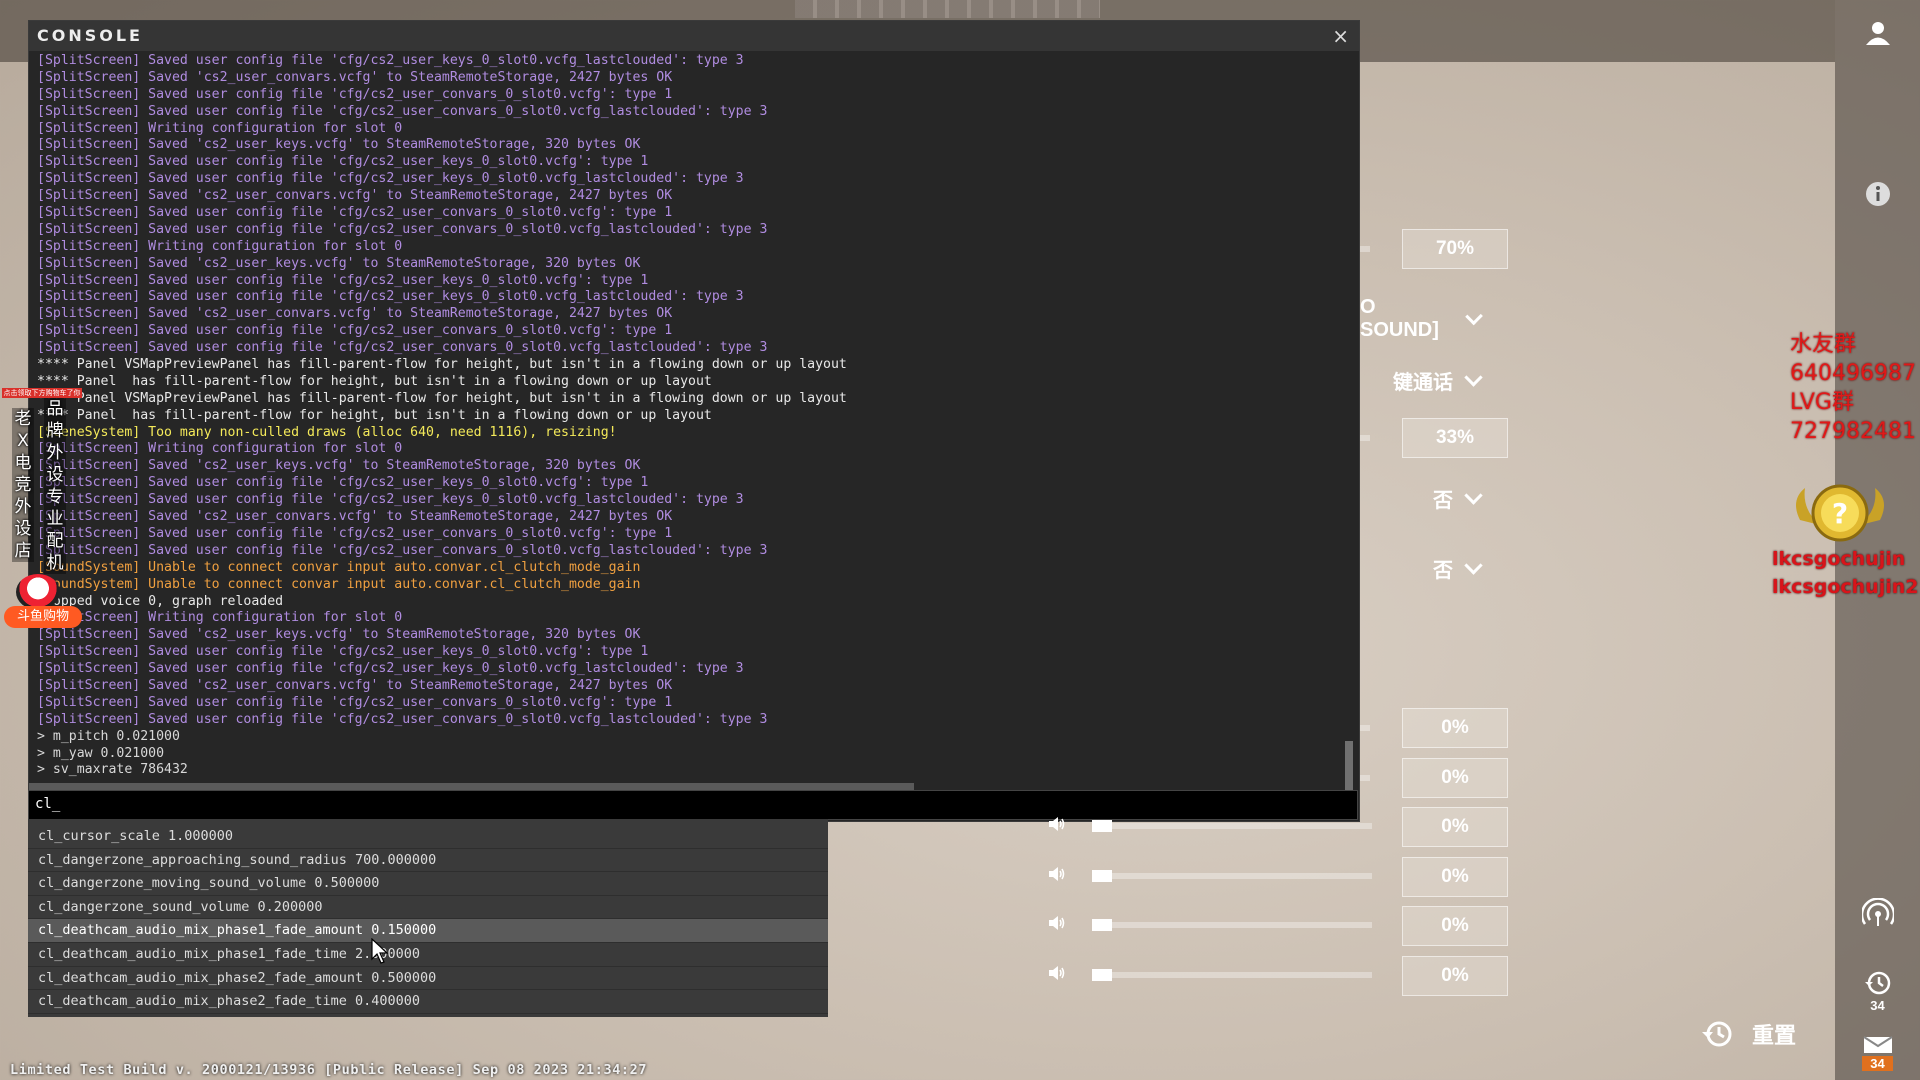  What do you see at coordinates (428, 908) in the screenshot?
I see `autocomplete-item: cl_dangerzone_sound_volume 0.200000` at bounding box center [428, 908].